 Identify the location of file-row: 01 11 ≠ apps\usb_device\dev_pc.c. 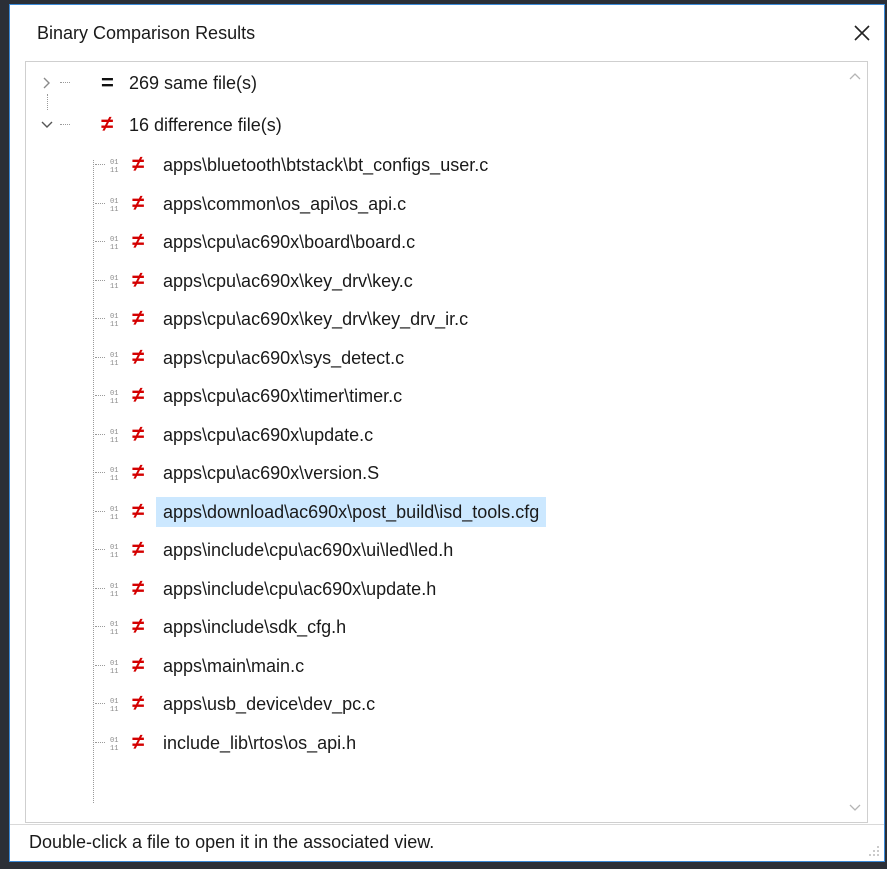
(426, 704).